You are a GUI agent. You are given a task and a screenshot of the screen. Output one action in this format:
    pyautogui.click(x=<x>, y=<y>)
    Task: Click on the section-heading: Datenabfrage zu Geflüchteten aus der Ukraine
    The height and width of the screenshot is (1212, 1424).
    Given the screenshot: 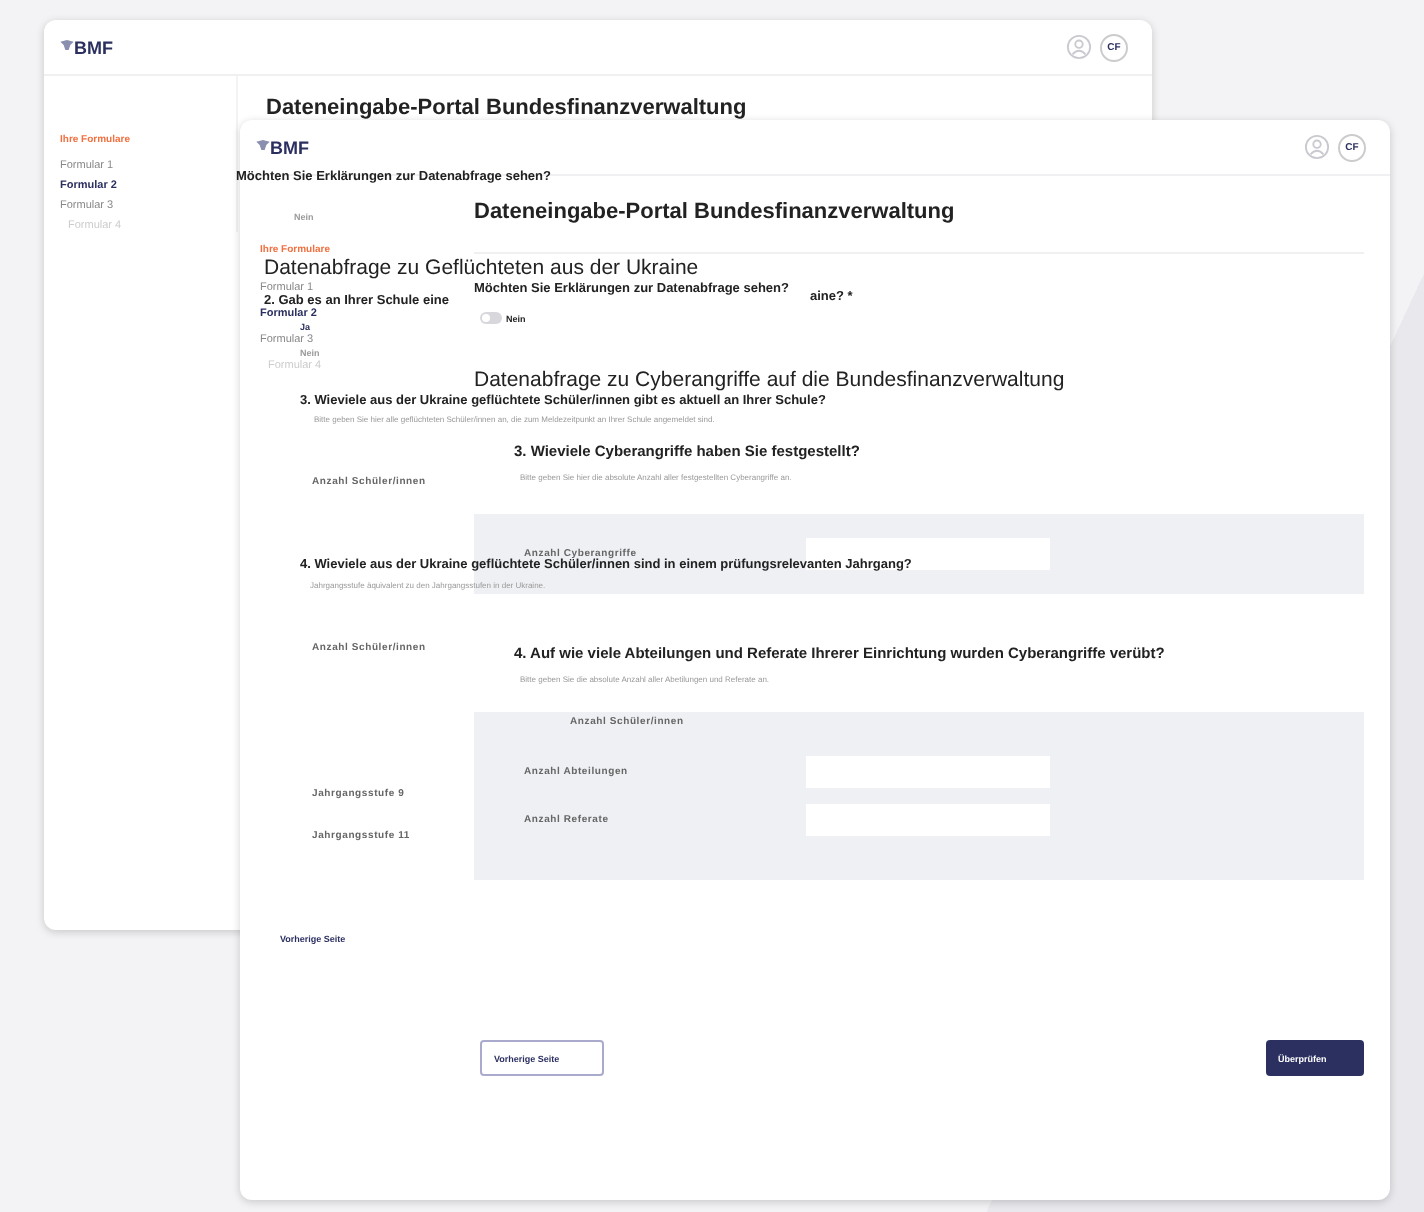 What is the action you would take?
    pyautogui.click(x=481, y=269)
    